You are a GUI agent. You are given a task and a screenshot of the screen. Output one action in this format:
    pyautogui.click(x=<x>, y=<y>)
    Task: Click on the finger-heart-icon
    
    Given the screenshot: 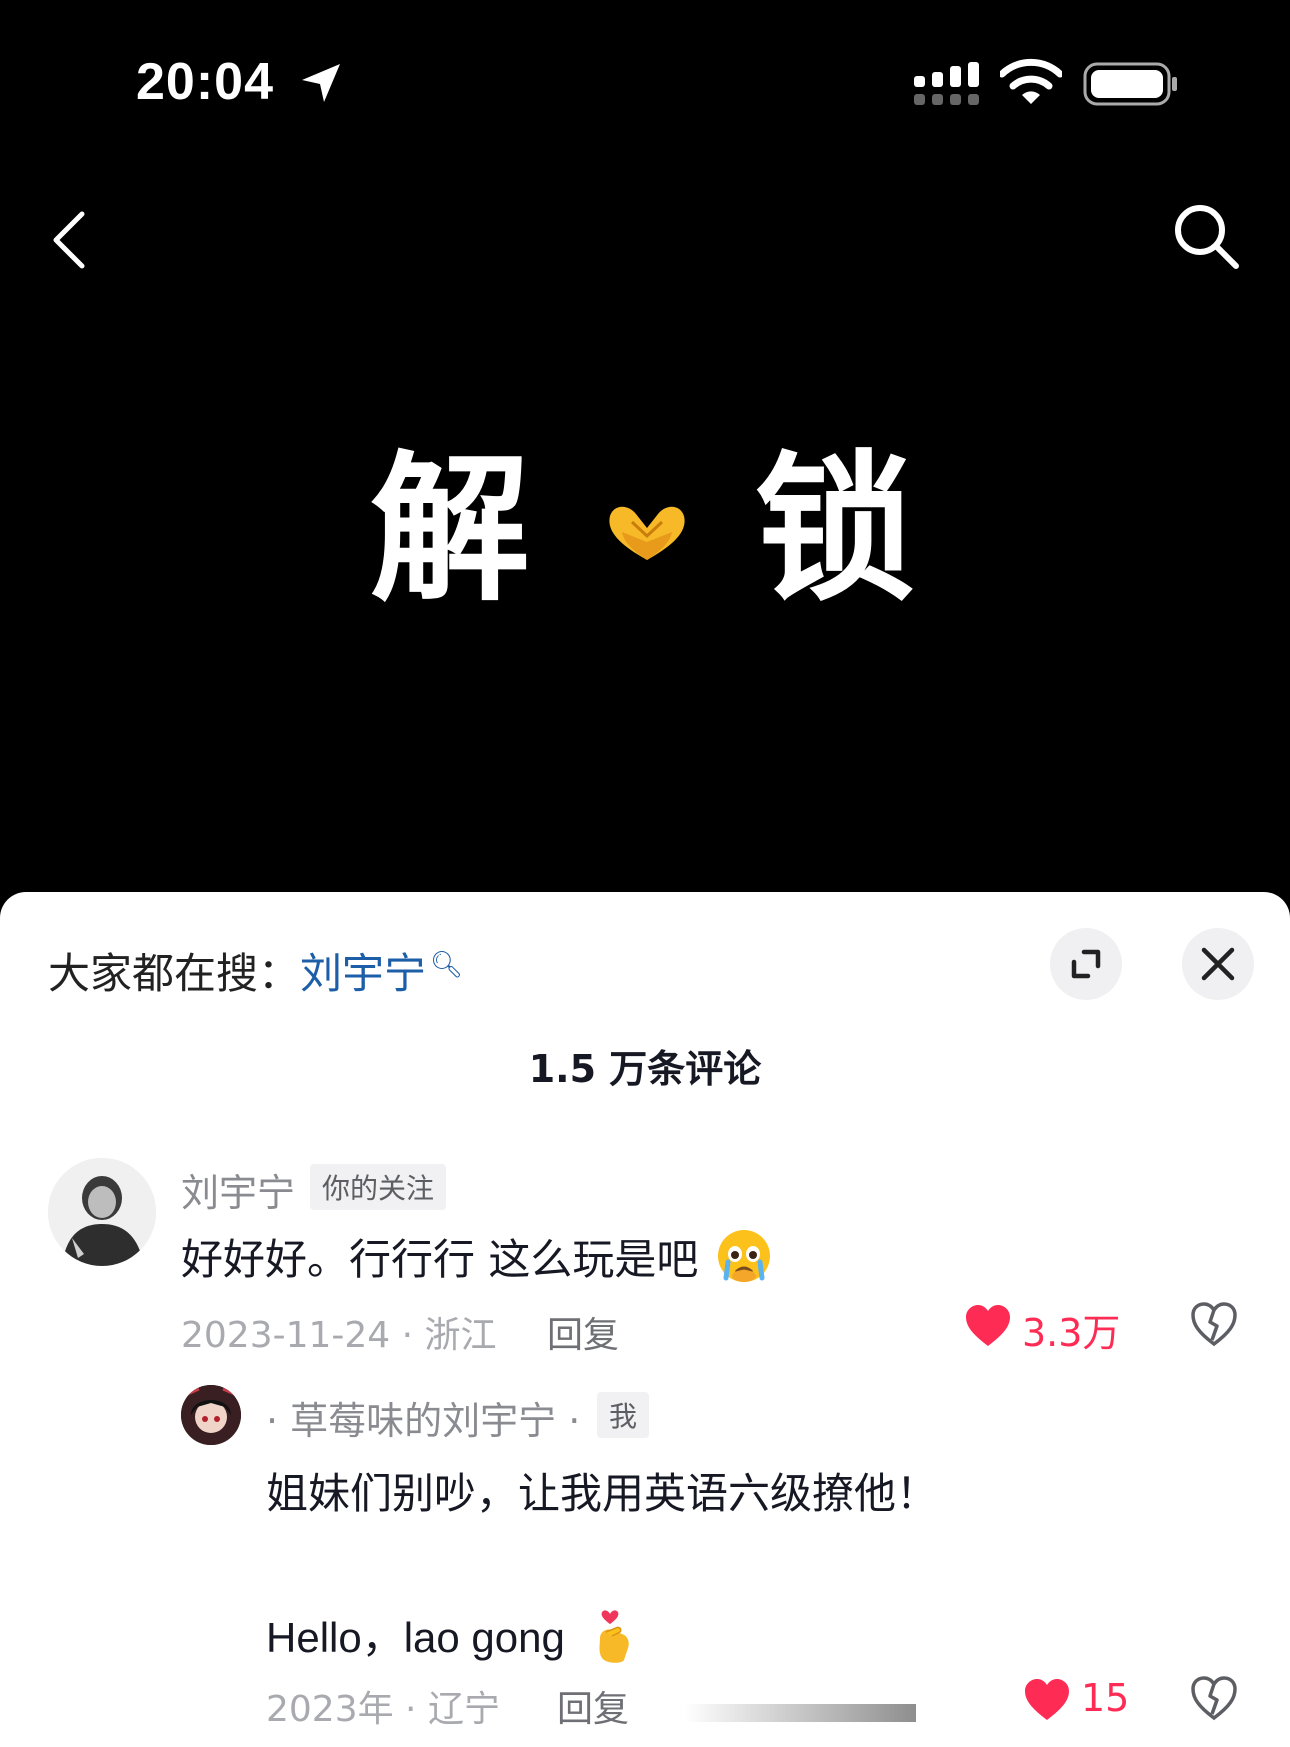 What is the action you would take?
    pyautogui.click(x=614, y=1636)
    